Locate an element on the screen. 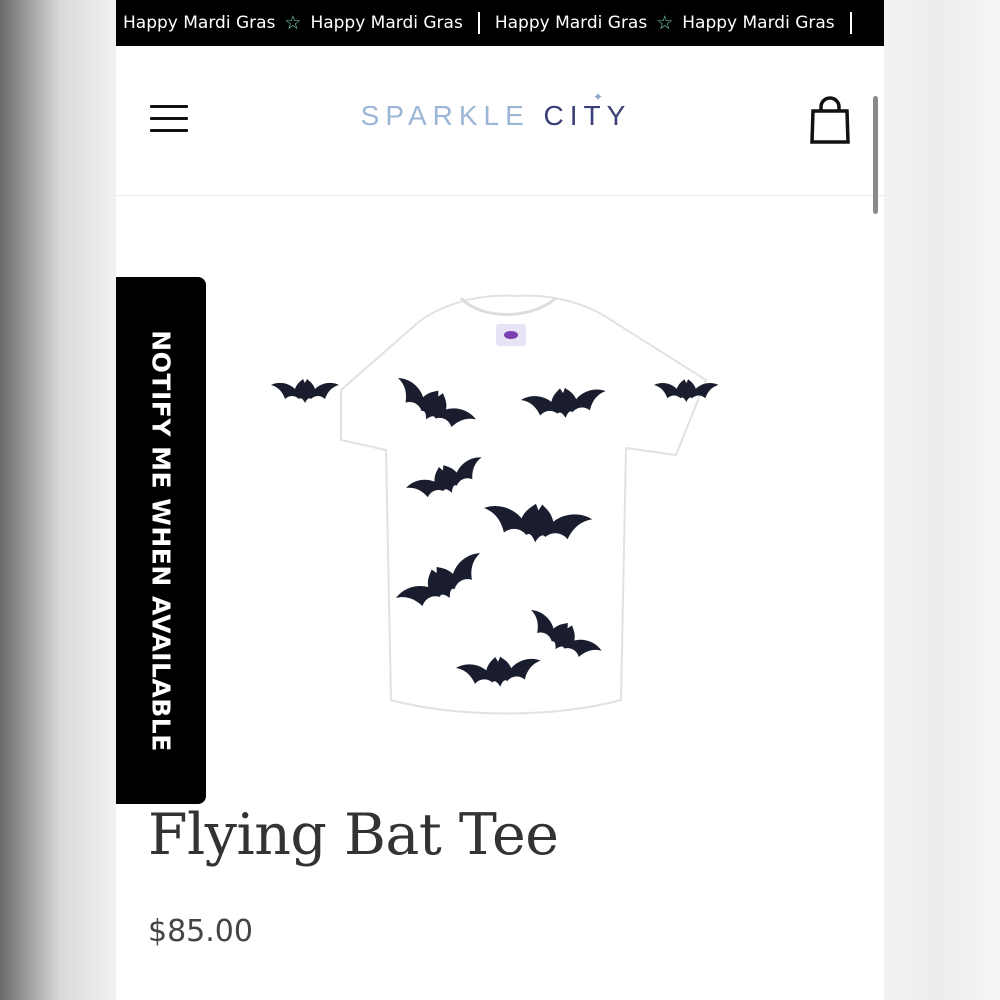 This screenshot has width=1000, height=1000. notify-me-label: NOTIFY ME WHEN AVAILABLE is located at coordinates (161, 540).